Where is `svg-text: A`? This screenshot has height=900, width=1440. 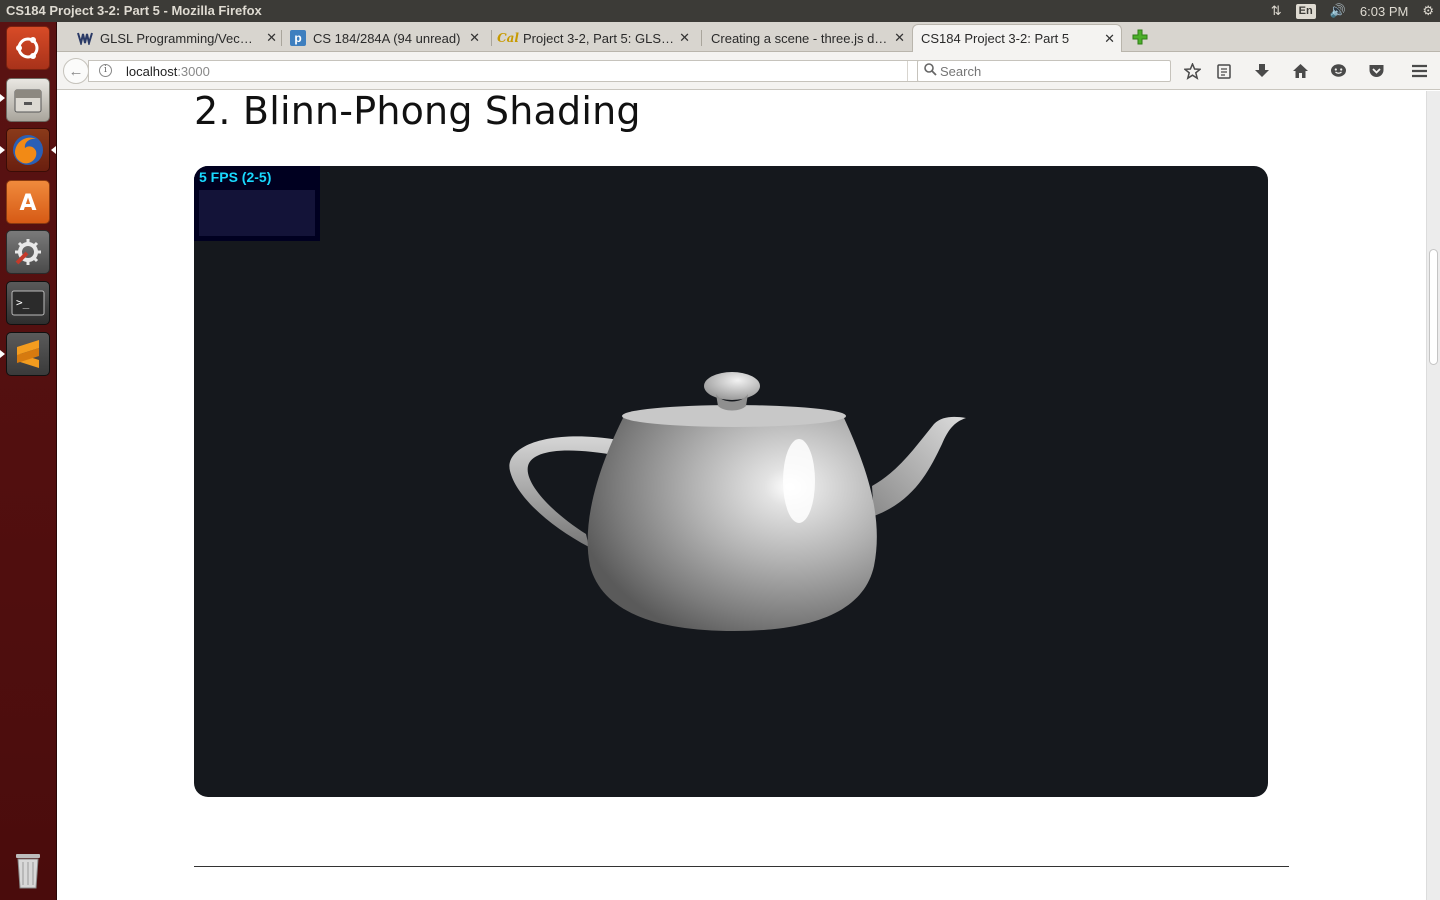 svg-text: A is located at coordinates (27, 203).